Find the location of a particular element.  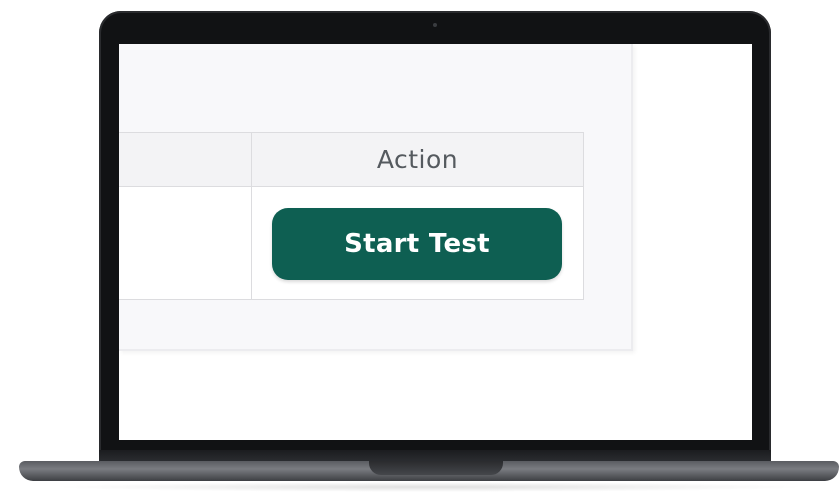

action-column-header: Action is located at coordinates (417, 159).